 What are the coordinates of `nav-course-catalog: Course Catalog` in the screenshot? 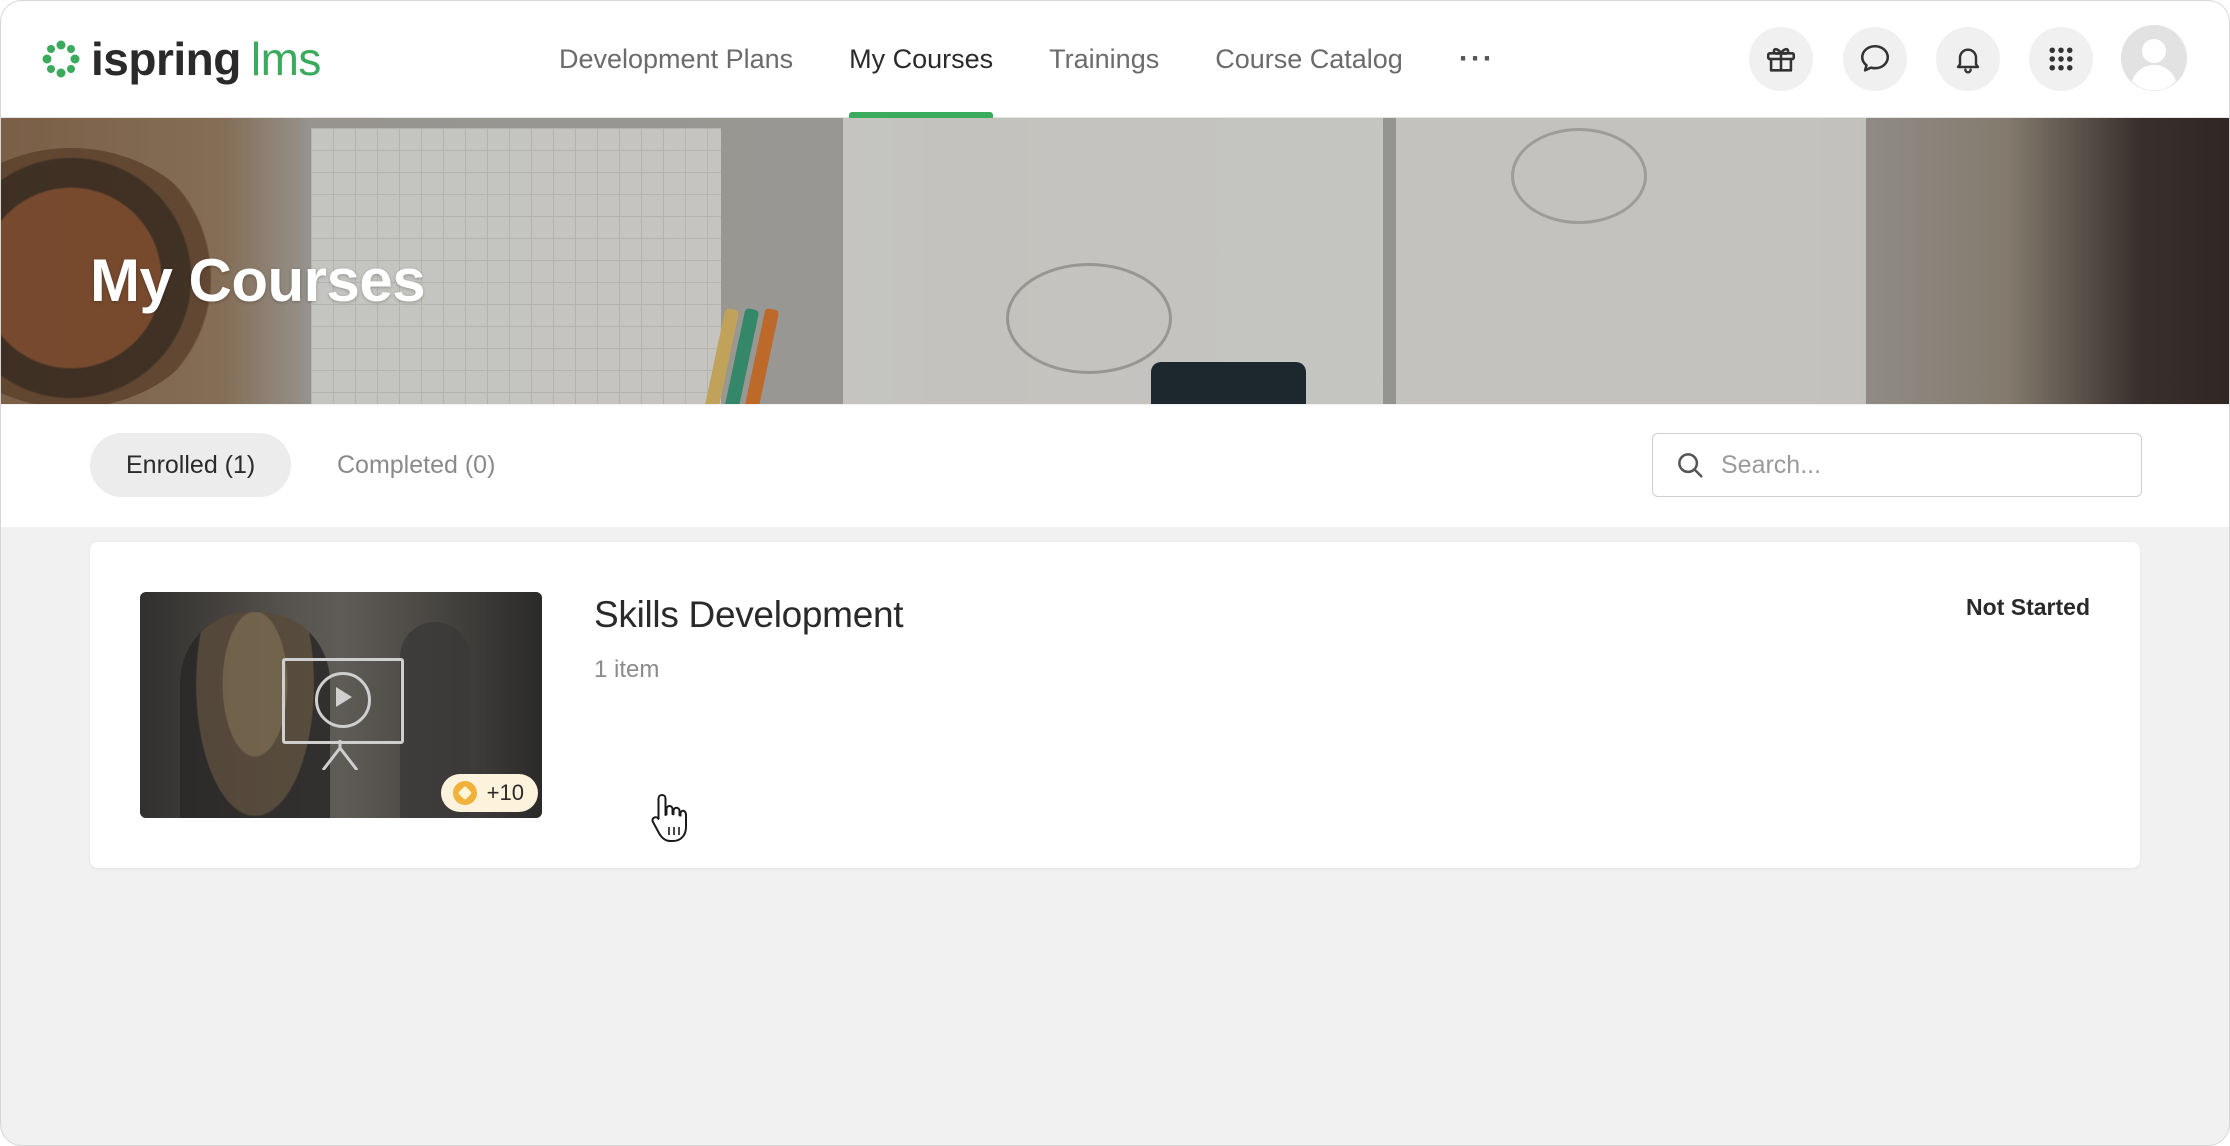 It's located at (1309, 59).